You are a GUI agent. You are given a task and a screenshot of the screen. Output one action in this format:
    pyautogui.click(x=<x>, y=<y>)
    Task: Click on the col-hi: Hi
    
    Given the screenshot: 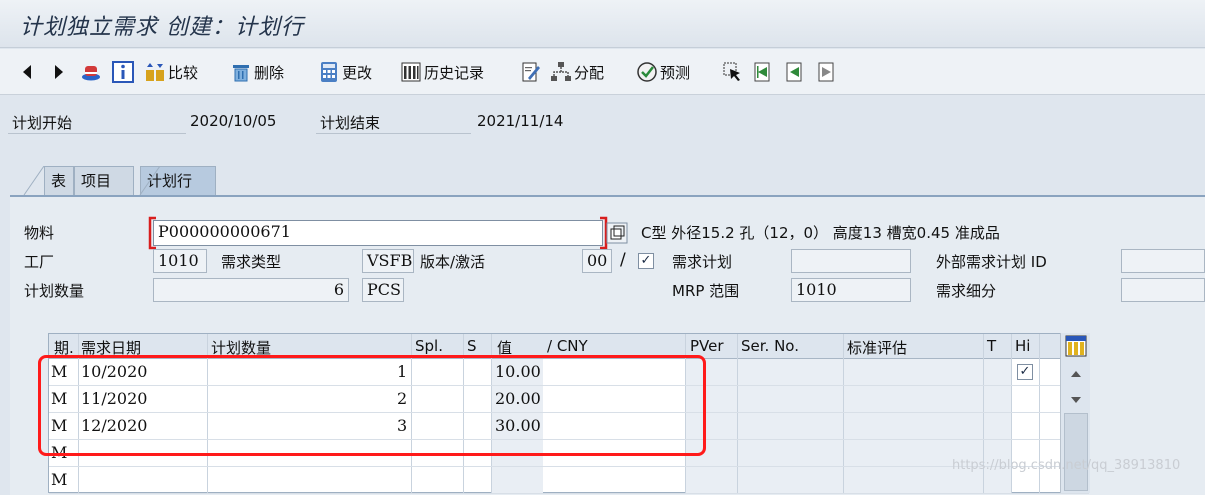 What is the action you would take?
    pyautogui.click(x=1022, y=346)
    